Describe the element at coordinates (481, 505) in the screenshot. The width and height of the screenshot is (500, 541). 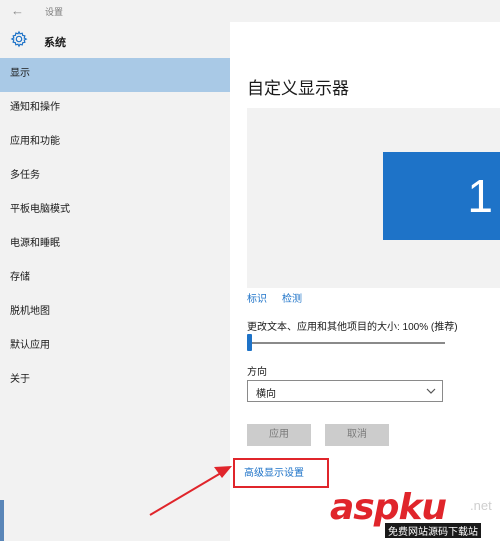
I see `watermark-net: .net` at that location.